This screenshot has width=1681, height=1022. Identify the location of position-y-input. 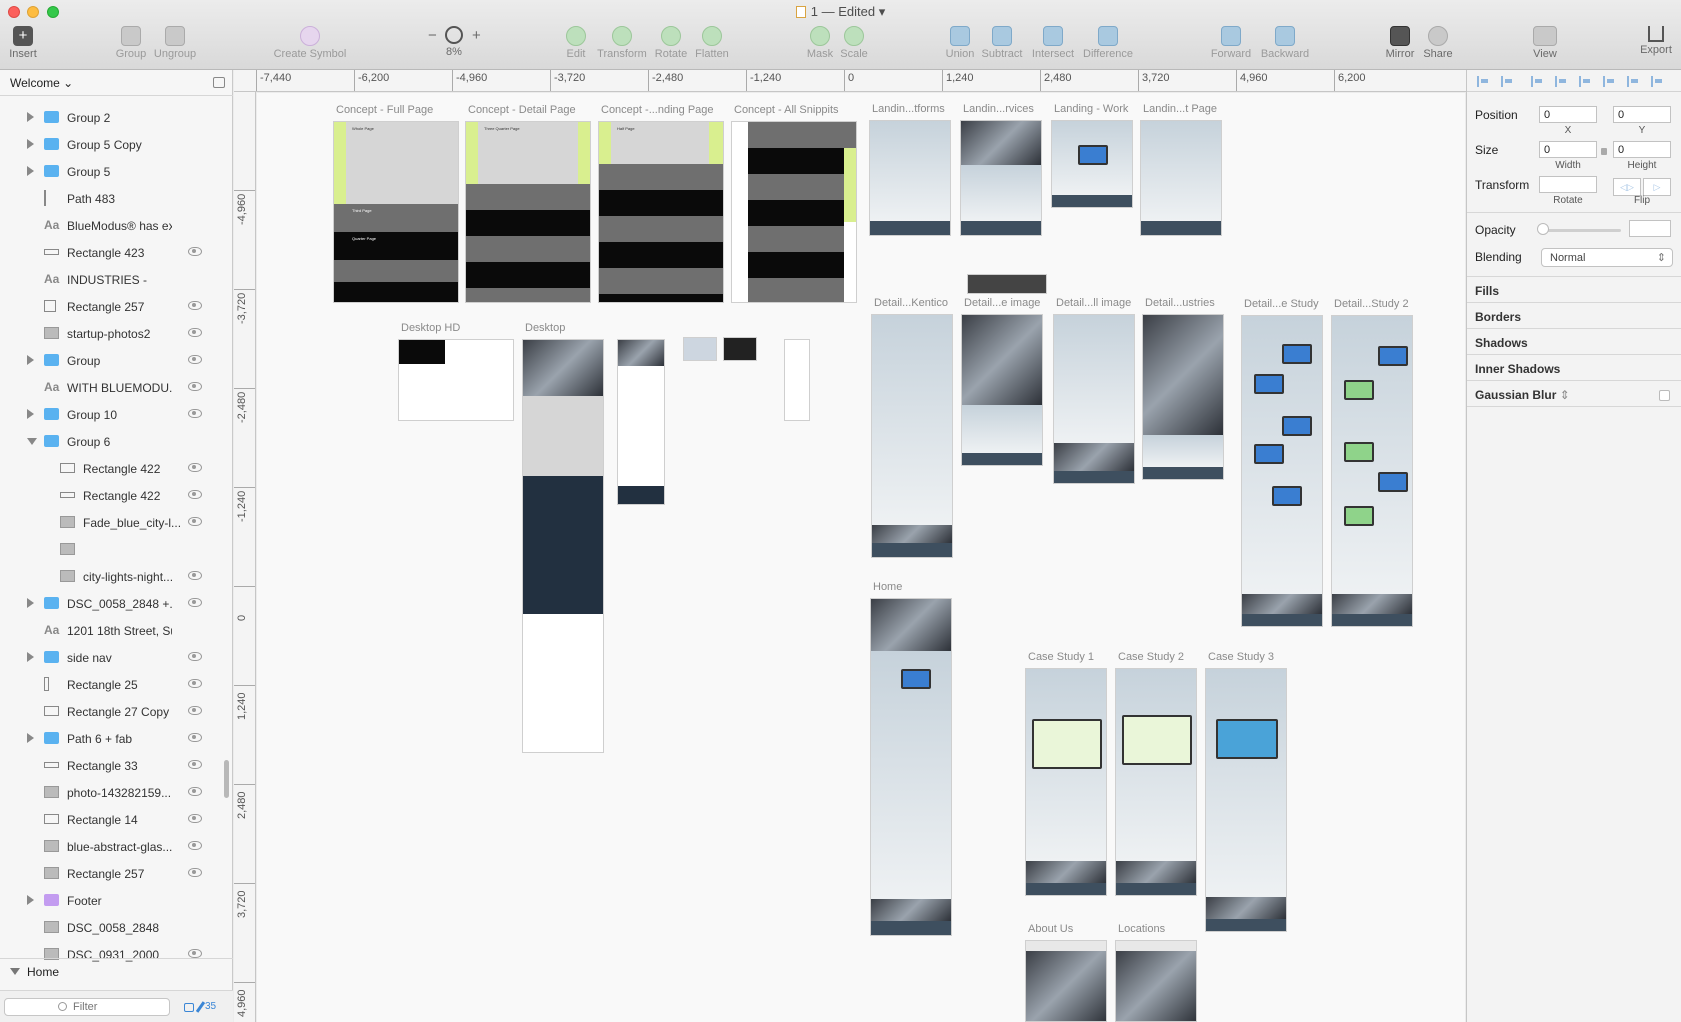
(1642, 114).